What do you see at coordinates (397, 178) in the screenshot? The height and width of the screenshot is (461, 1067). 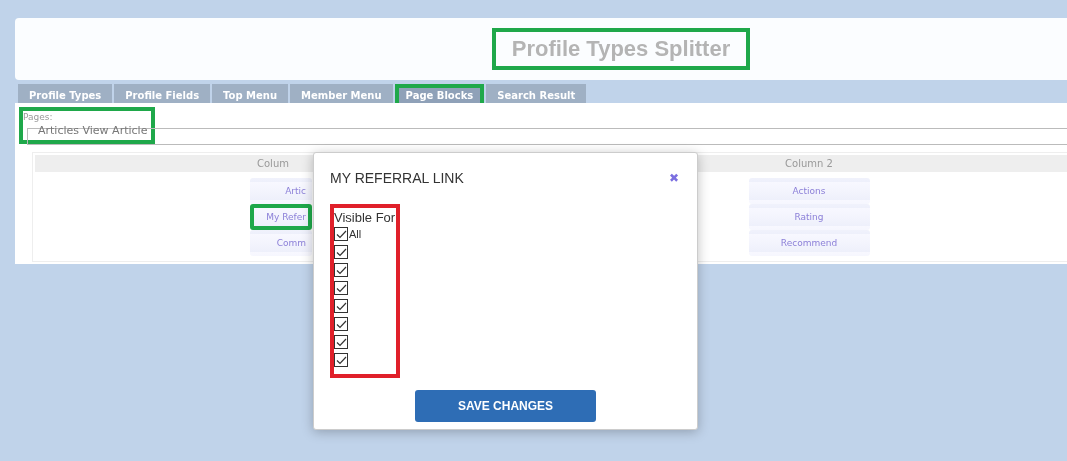 I see `dialog-title: MY REFERRAL LINK` at bounding box center [397, 178].